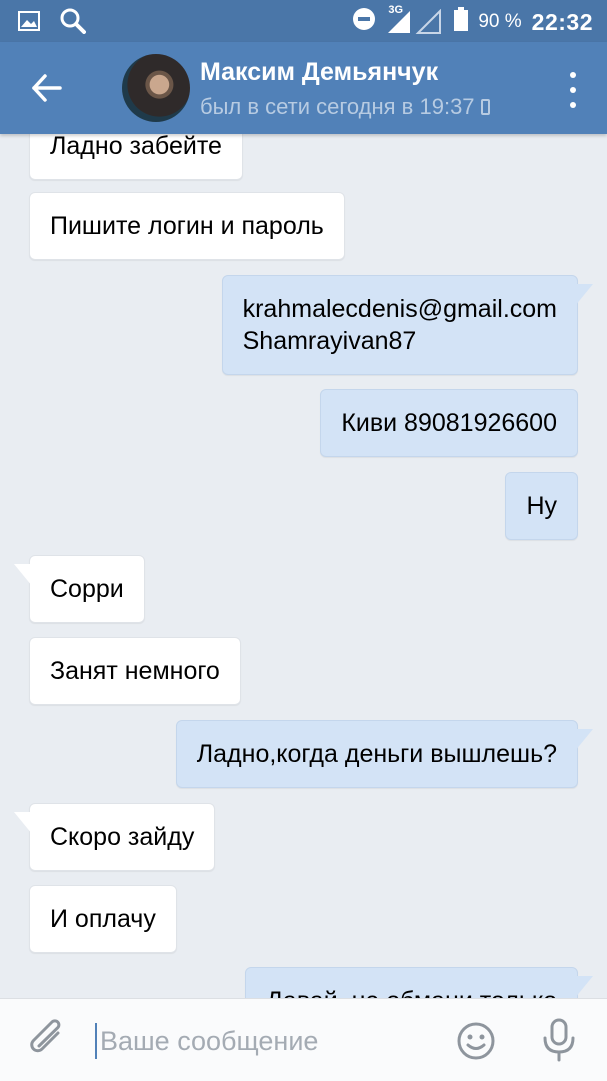  What do you see at coordinates (265, 1041) in the screenshot?
I see `message-input` at bounding box center [265, 1041].